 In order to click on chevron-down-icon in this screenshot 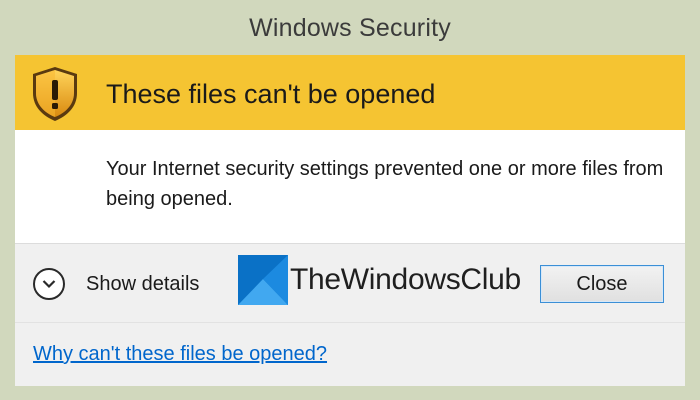, I will do `click(49, 284)`.